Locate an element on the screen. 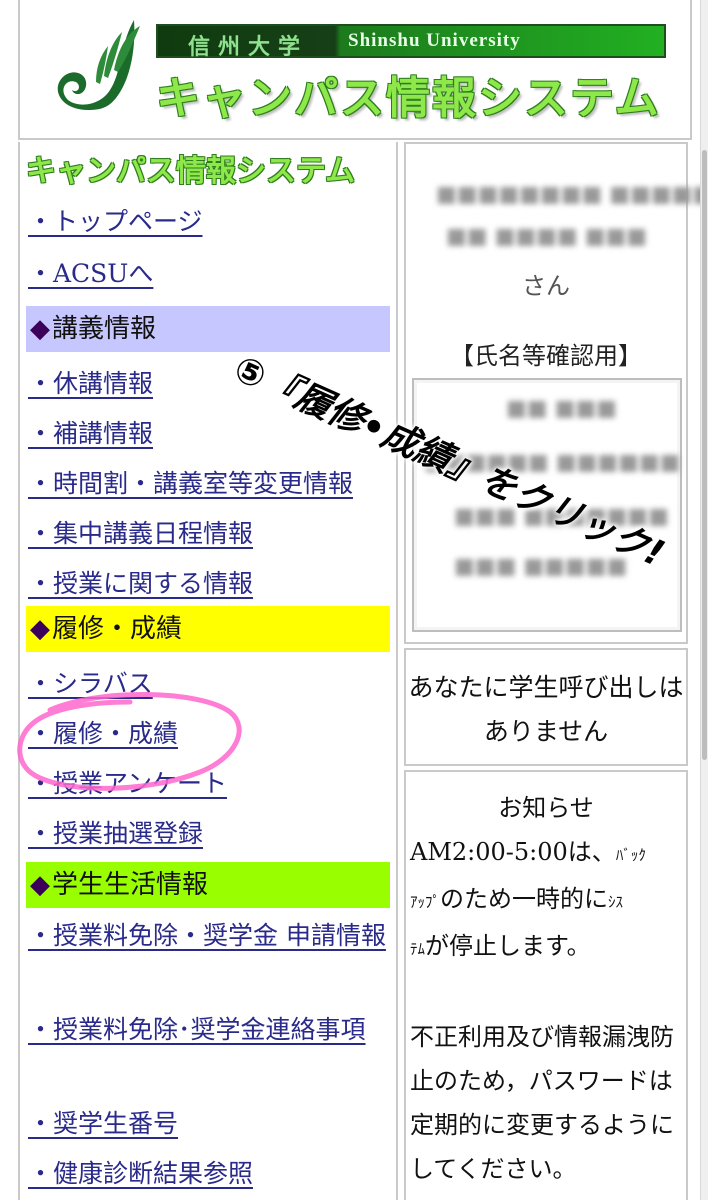 This screenshot has width=708, height=1200. nav-link-class-survey: ・授業アンケート is located at coordinates (127, 782).